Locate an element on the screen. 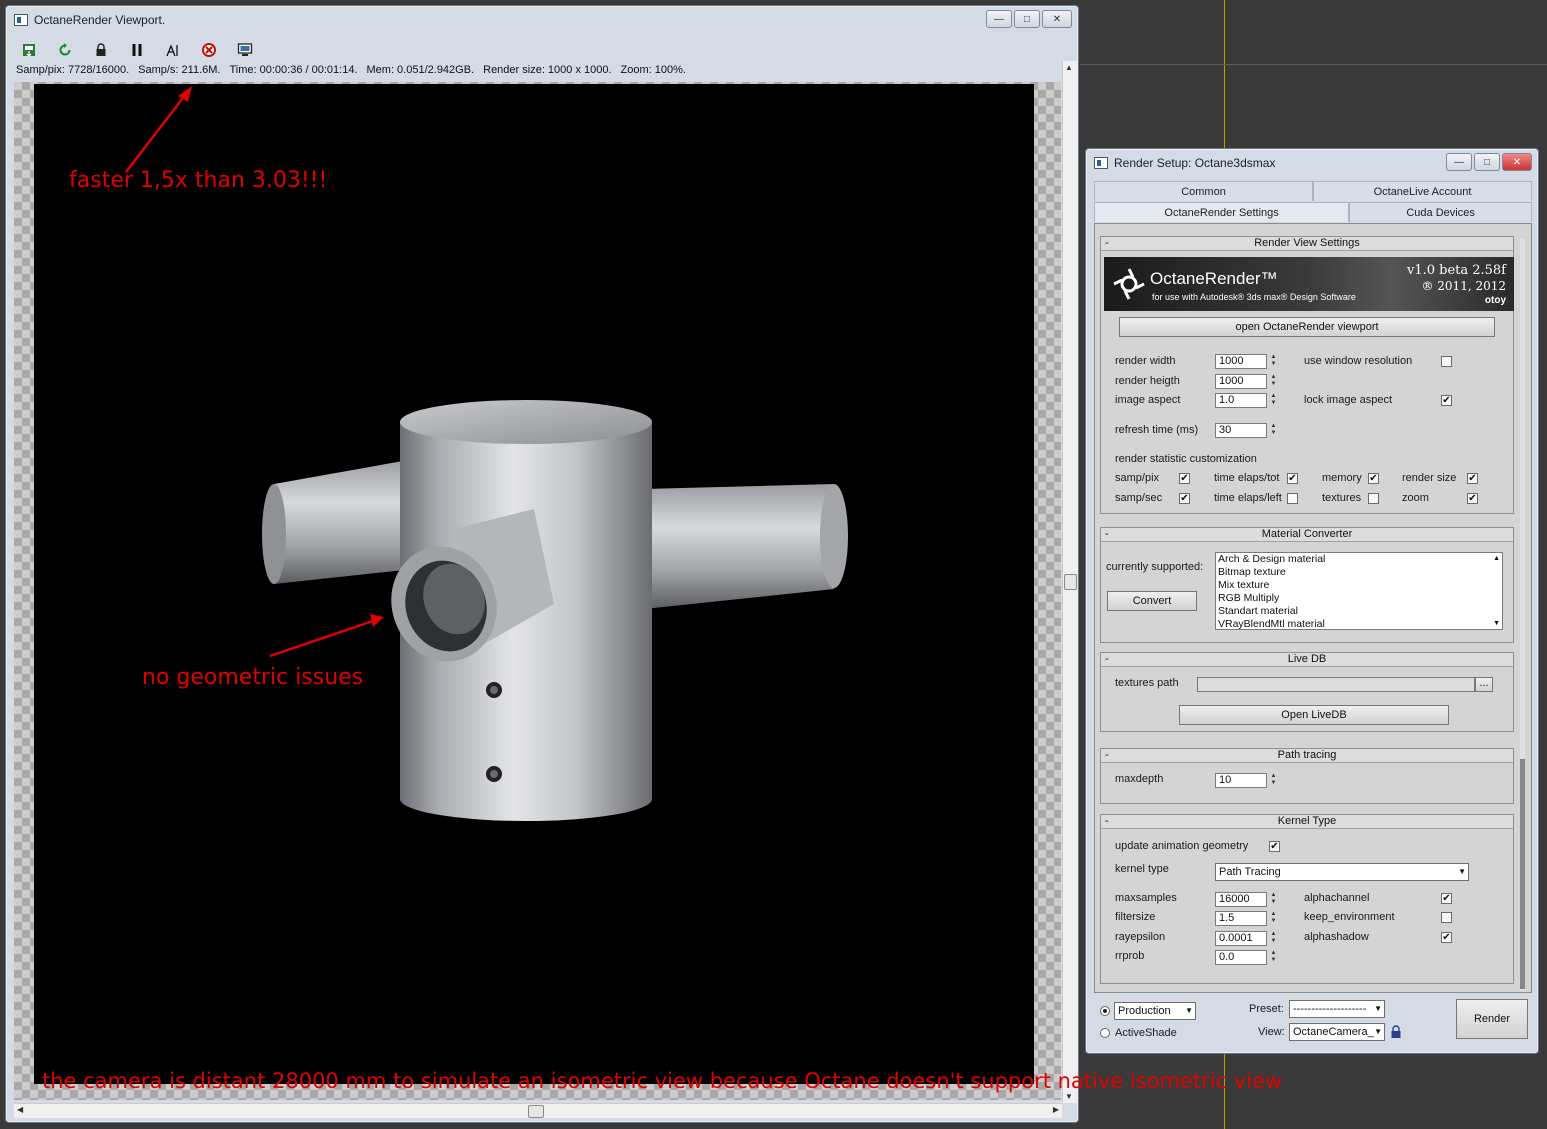 The width and height of the screenshot is (1547, 1129). rs-minimize-button: — is located at coordinates (1459, 162).